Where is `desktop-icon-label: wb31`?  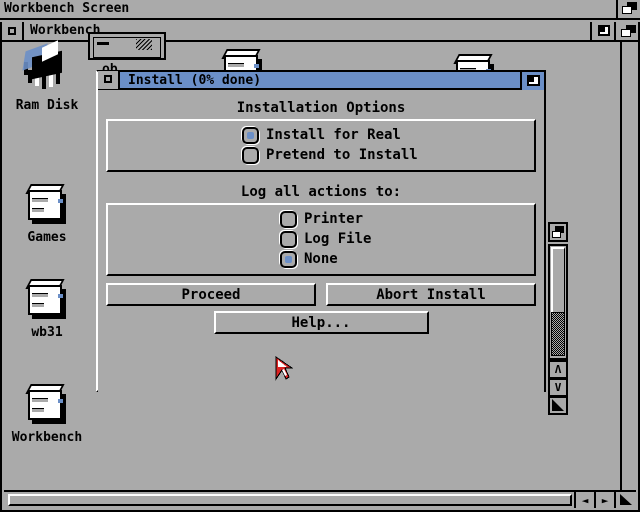 desktop-icon-label: wb31 is located at coordinates (47, 332).